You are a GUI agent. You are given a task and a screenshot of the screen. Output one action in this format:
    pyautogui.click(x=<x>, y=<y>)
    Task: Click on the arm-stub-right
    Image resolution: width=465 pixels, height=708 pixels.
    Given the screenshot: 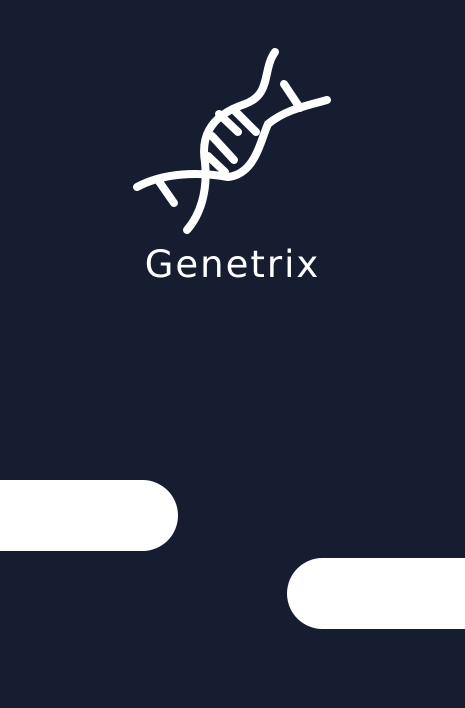 What is the action you would take?
    pyautogui.click(x=292, y=96)
    